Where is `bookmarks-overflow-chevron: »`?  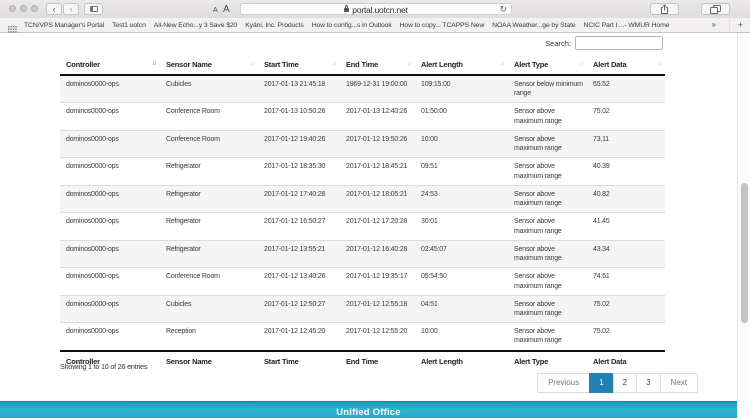 bookmarks-overflow-chevron: » is located at coordinates (714, 24).